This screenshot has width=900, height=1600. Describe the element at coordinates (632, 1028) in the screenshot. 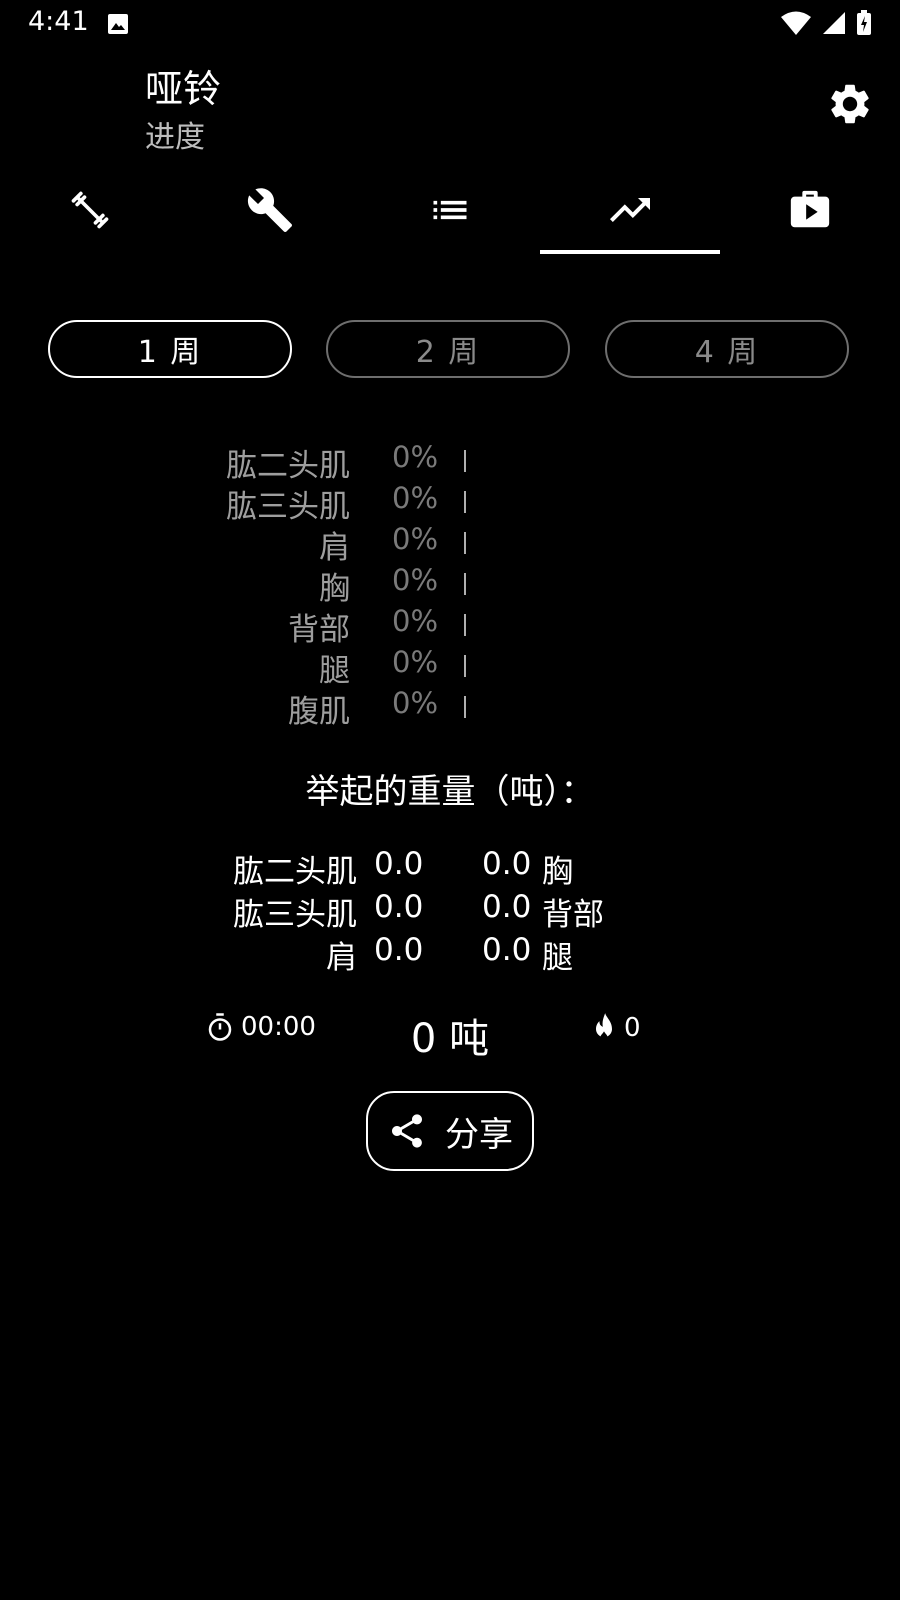

I see `calories-value: 0` at that location.